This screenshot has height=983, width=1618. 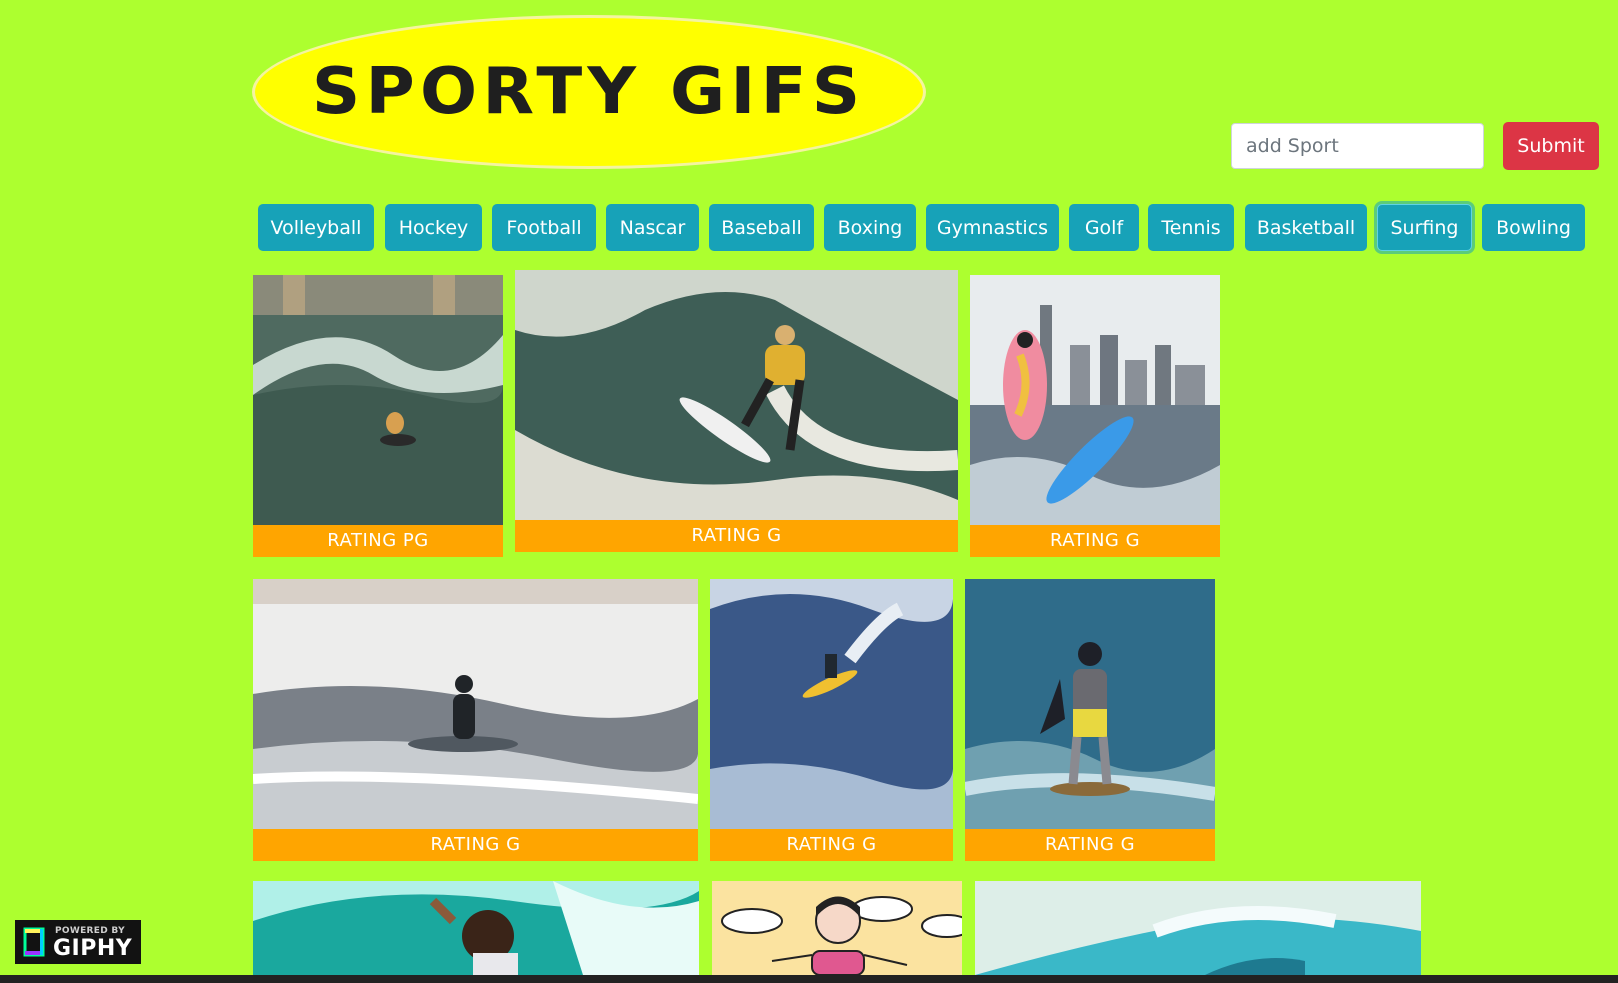 I want to click on giphy-badge-top: POWERED BY, so click(x=90, y=931).